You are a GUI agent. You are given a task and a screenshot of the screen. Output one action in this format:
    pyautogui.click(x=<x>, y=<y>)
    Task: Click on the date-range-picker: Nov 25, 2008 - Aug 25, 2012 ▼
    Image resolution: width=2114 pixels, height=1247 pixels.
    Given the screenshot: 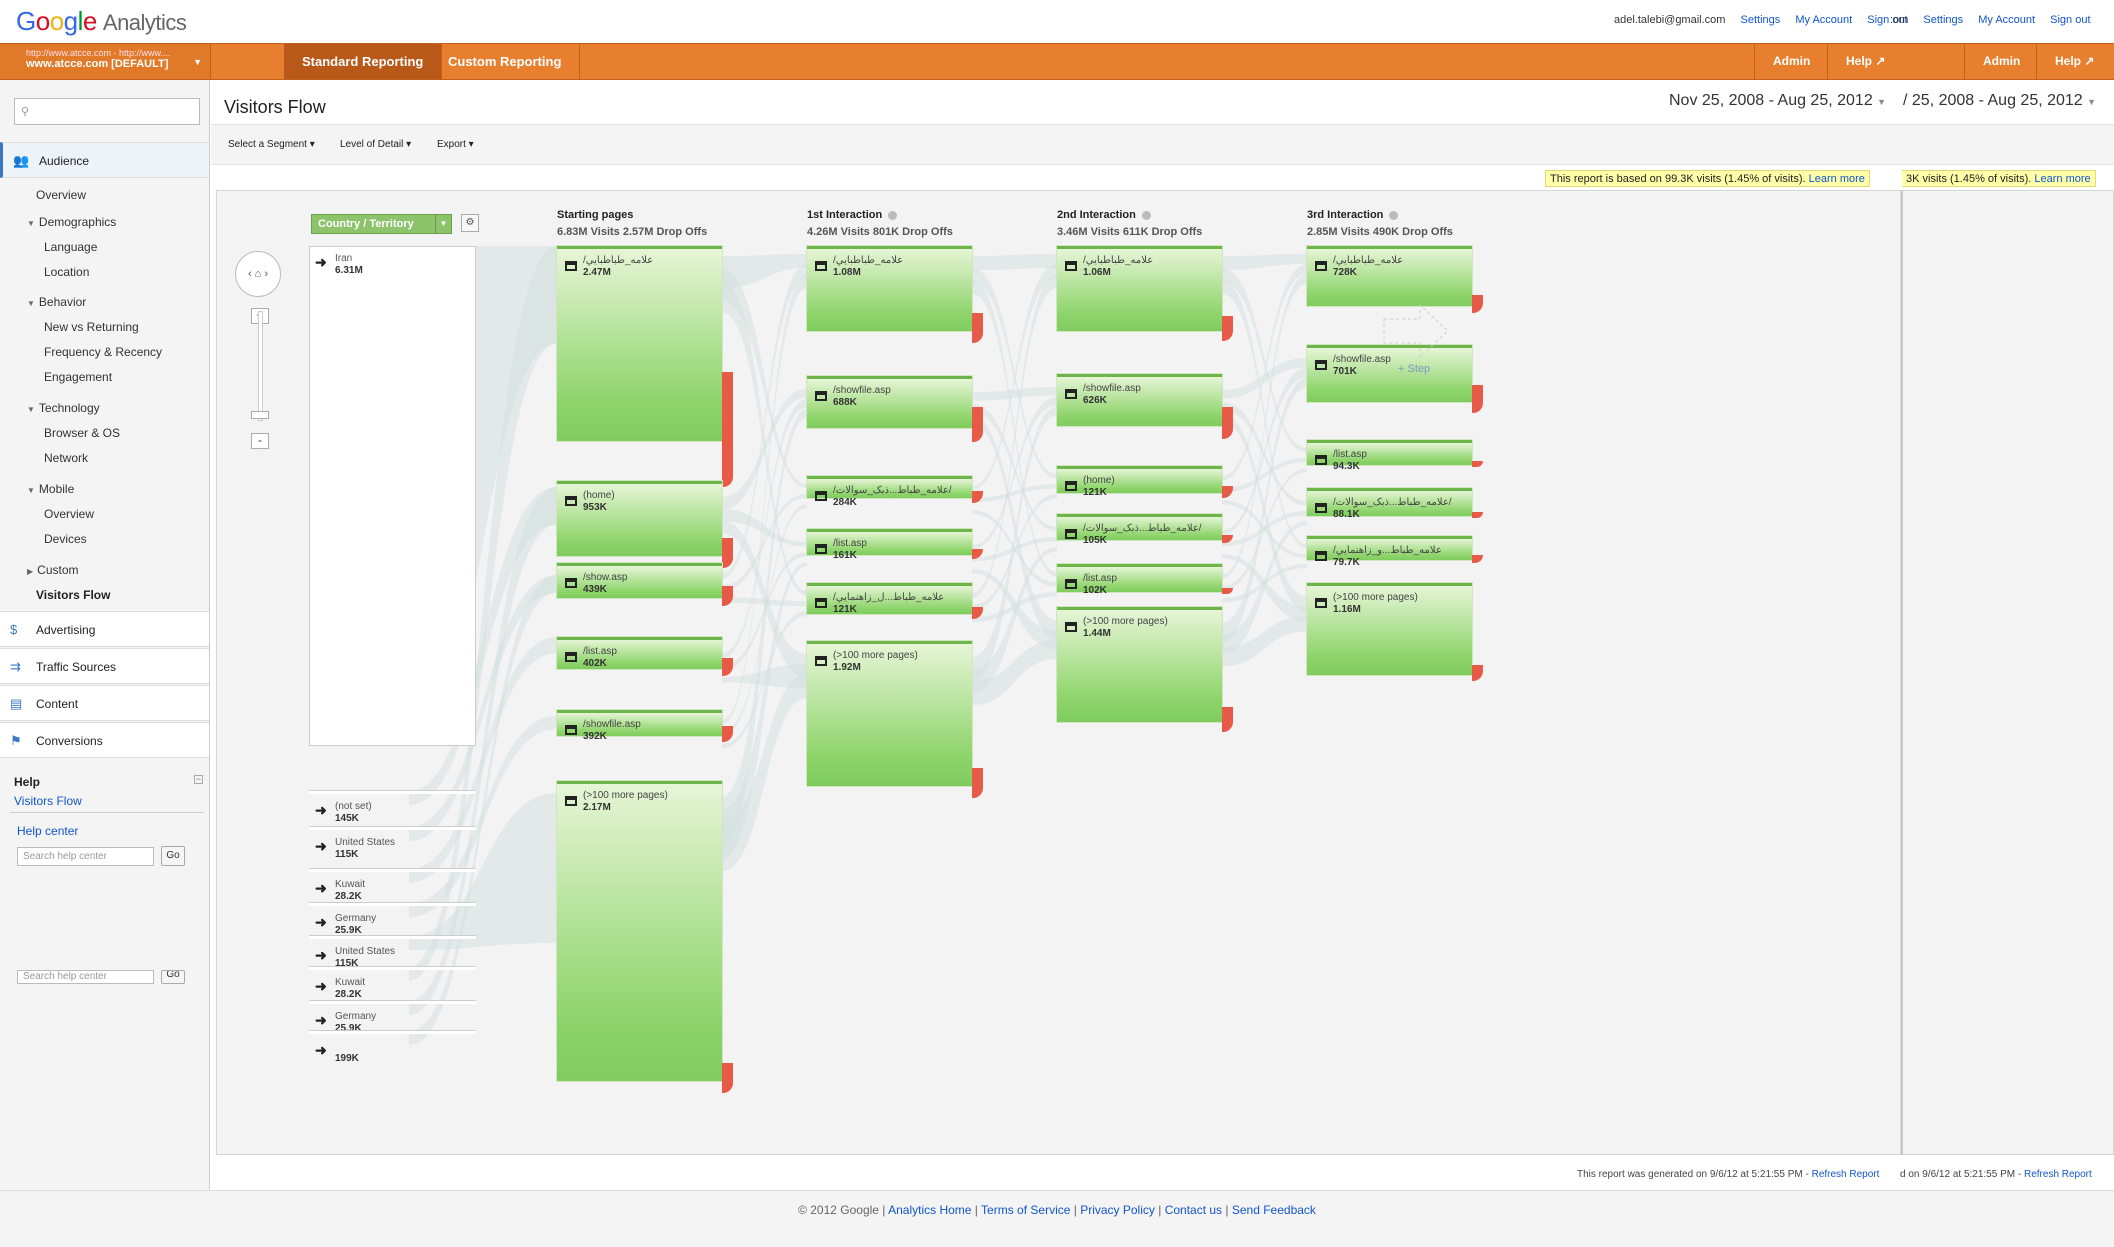 What is the action you would take?
    pyautogui.click(x=1777, y=101)
    